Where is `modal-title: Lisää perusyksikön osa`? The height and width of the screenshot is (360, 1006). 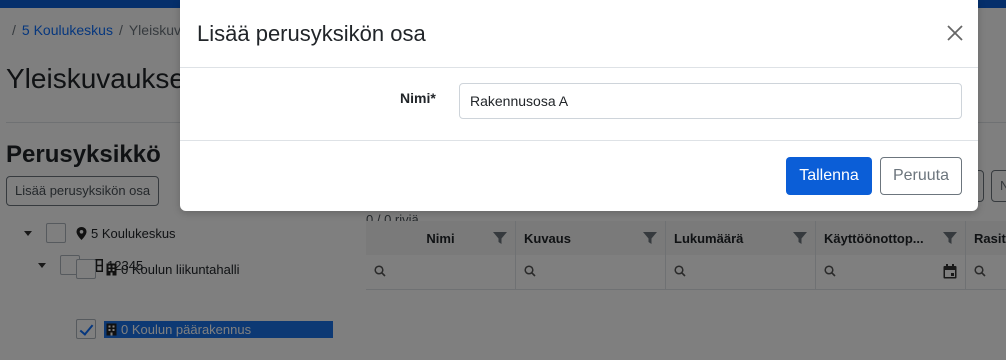
modal-title: Lisää perusyksikön osa is located at coordinates (311, 33).